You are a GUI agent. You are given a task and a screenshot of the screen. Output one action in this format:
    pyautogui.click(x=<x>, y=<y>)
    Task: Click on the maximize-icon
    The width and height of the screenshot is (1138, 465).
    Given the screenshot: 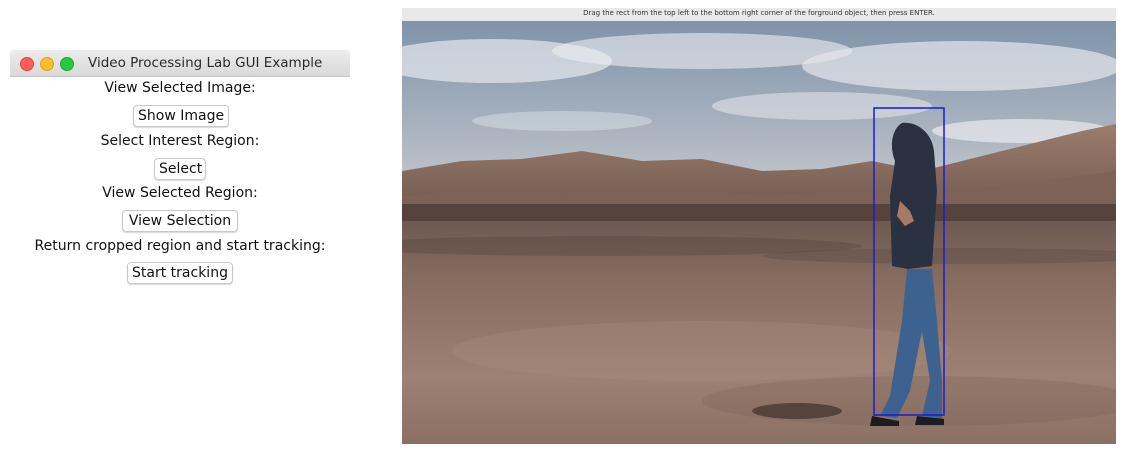 What is the action you would take?
    pyautogui.click(x=67, y=64)
    